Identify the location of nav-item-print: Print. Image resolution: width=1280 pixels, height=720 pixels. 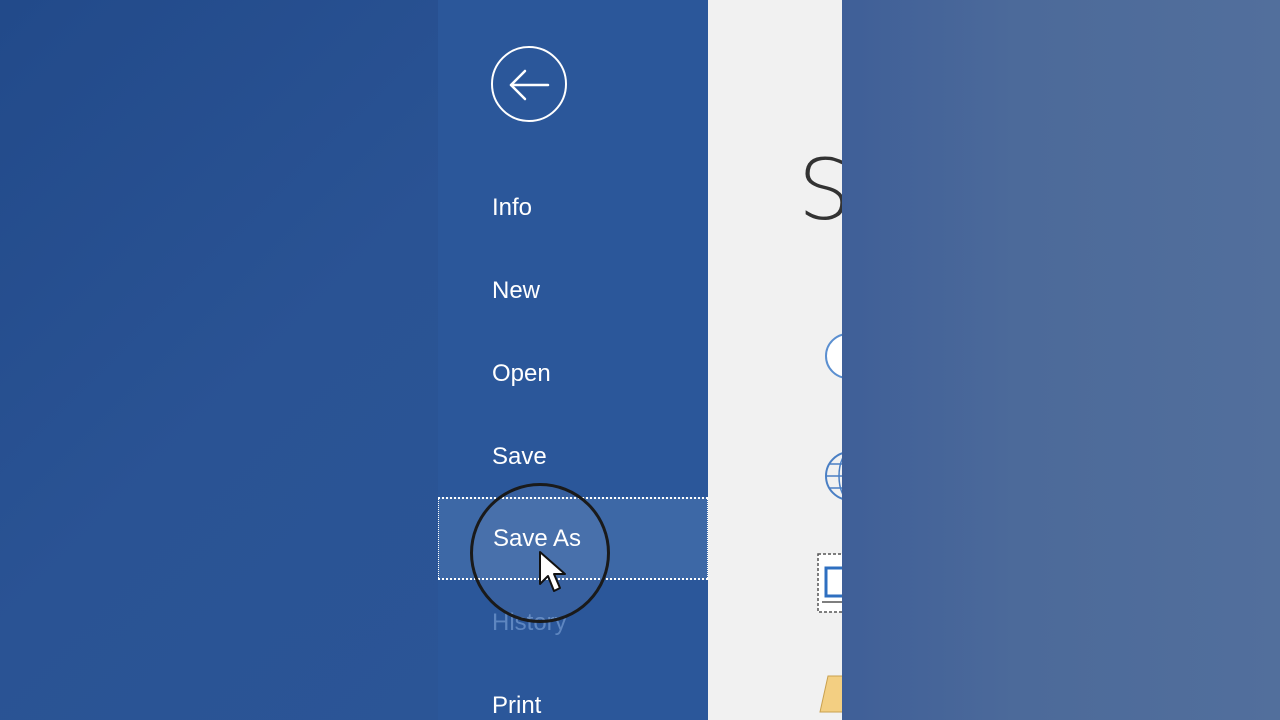
(573, 692).